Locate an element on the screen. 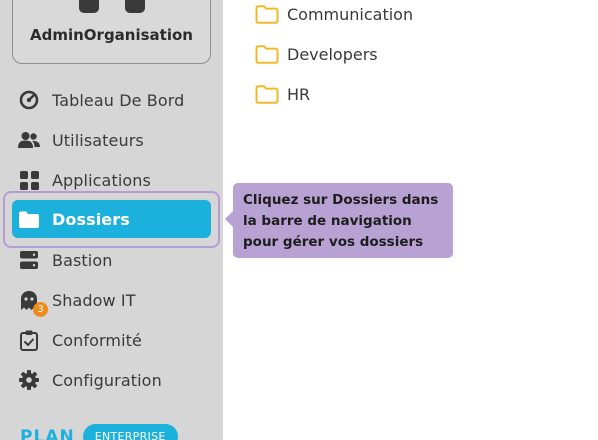  apps-grid-icon is located at coordinates (29, 180).